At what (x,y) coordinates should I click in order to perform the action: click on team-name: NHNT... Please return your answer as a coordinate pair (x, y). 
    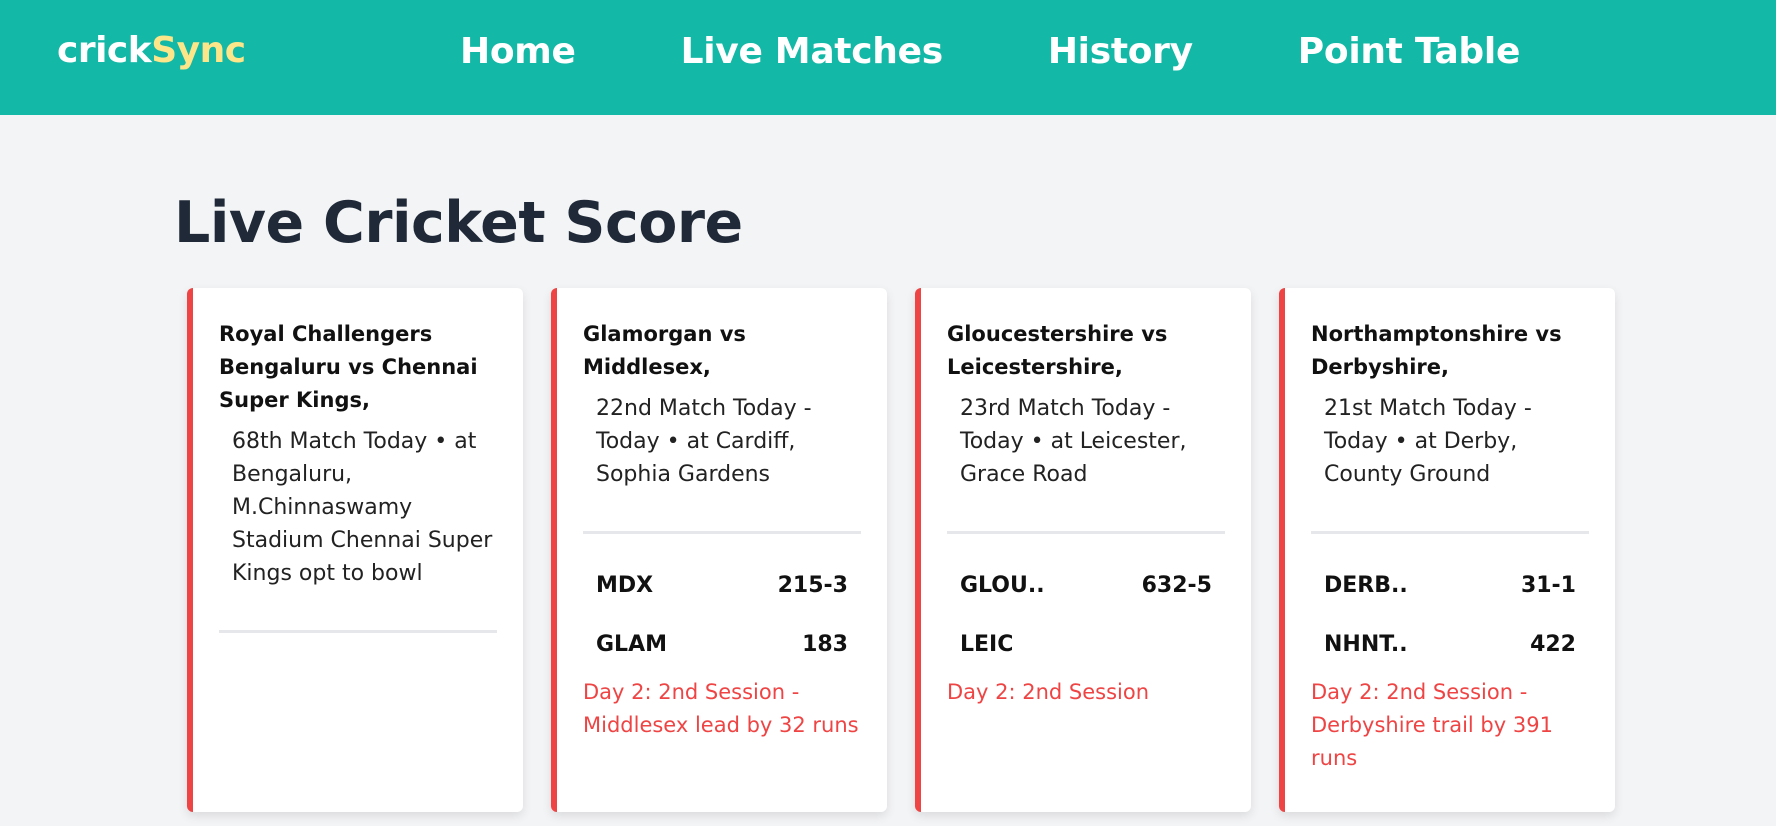
    Looking at the image, I should click on (1366, 644).